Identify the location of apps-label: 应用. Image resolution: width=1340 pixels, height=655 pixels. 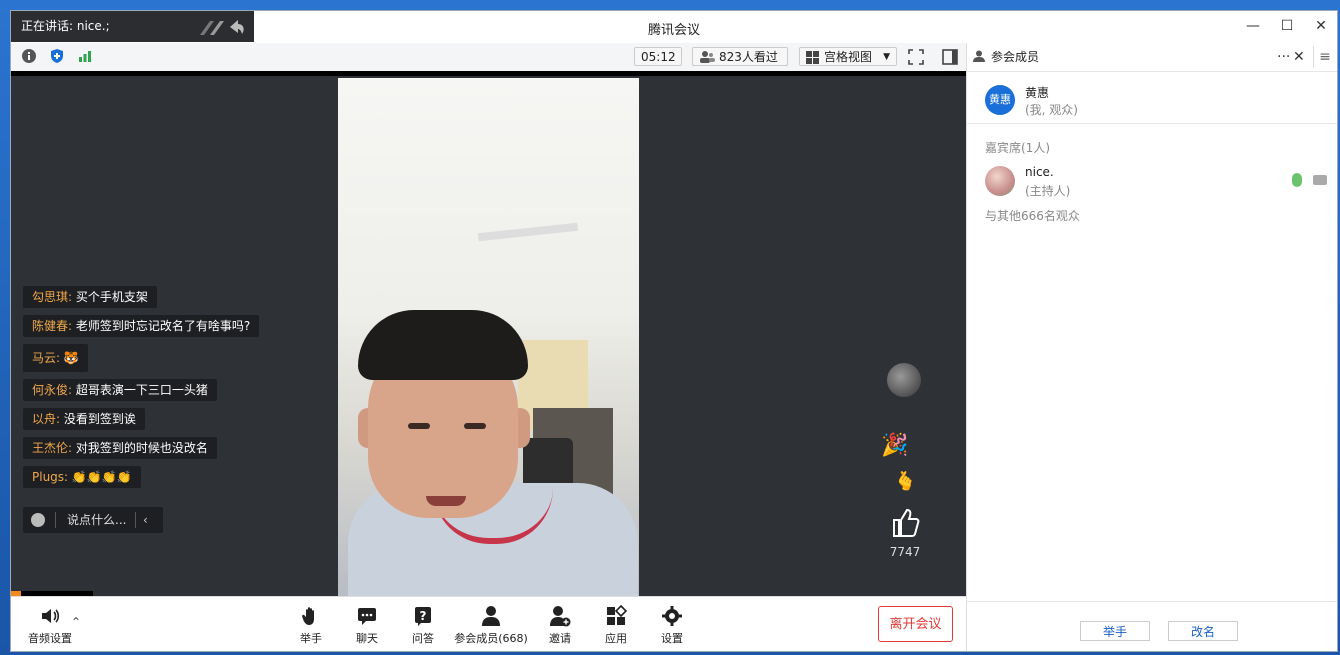
(616, 638).